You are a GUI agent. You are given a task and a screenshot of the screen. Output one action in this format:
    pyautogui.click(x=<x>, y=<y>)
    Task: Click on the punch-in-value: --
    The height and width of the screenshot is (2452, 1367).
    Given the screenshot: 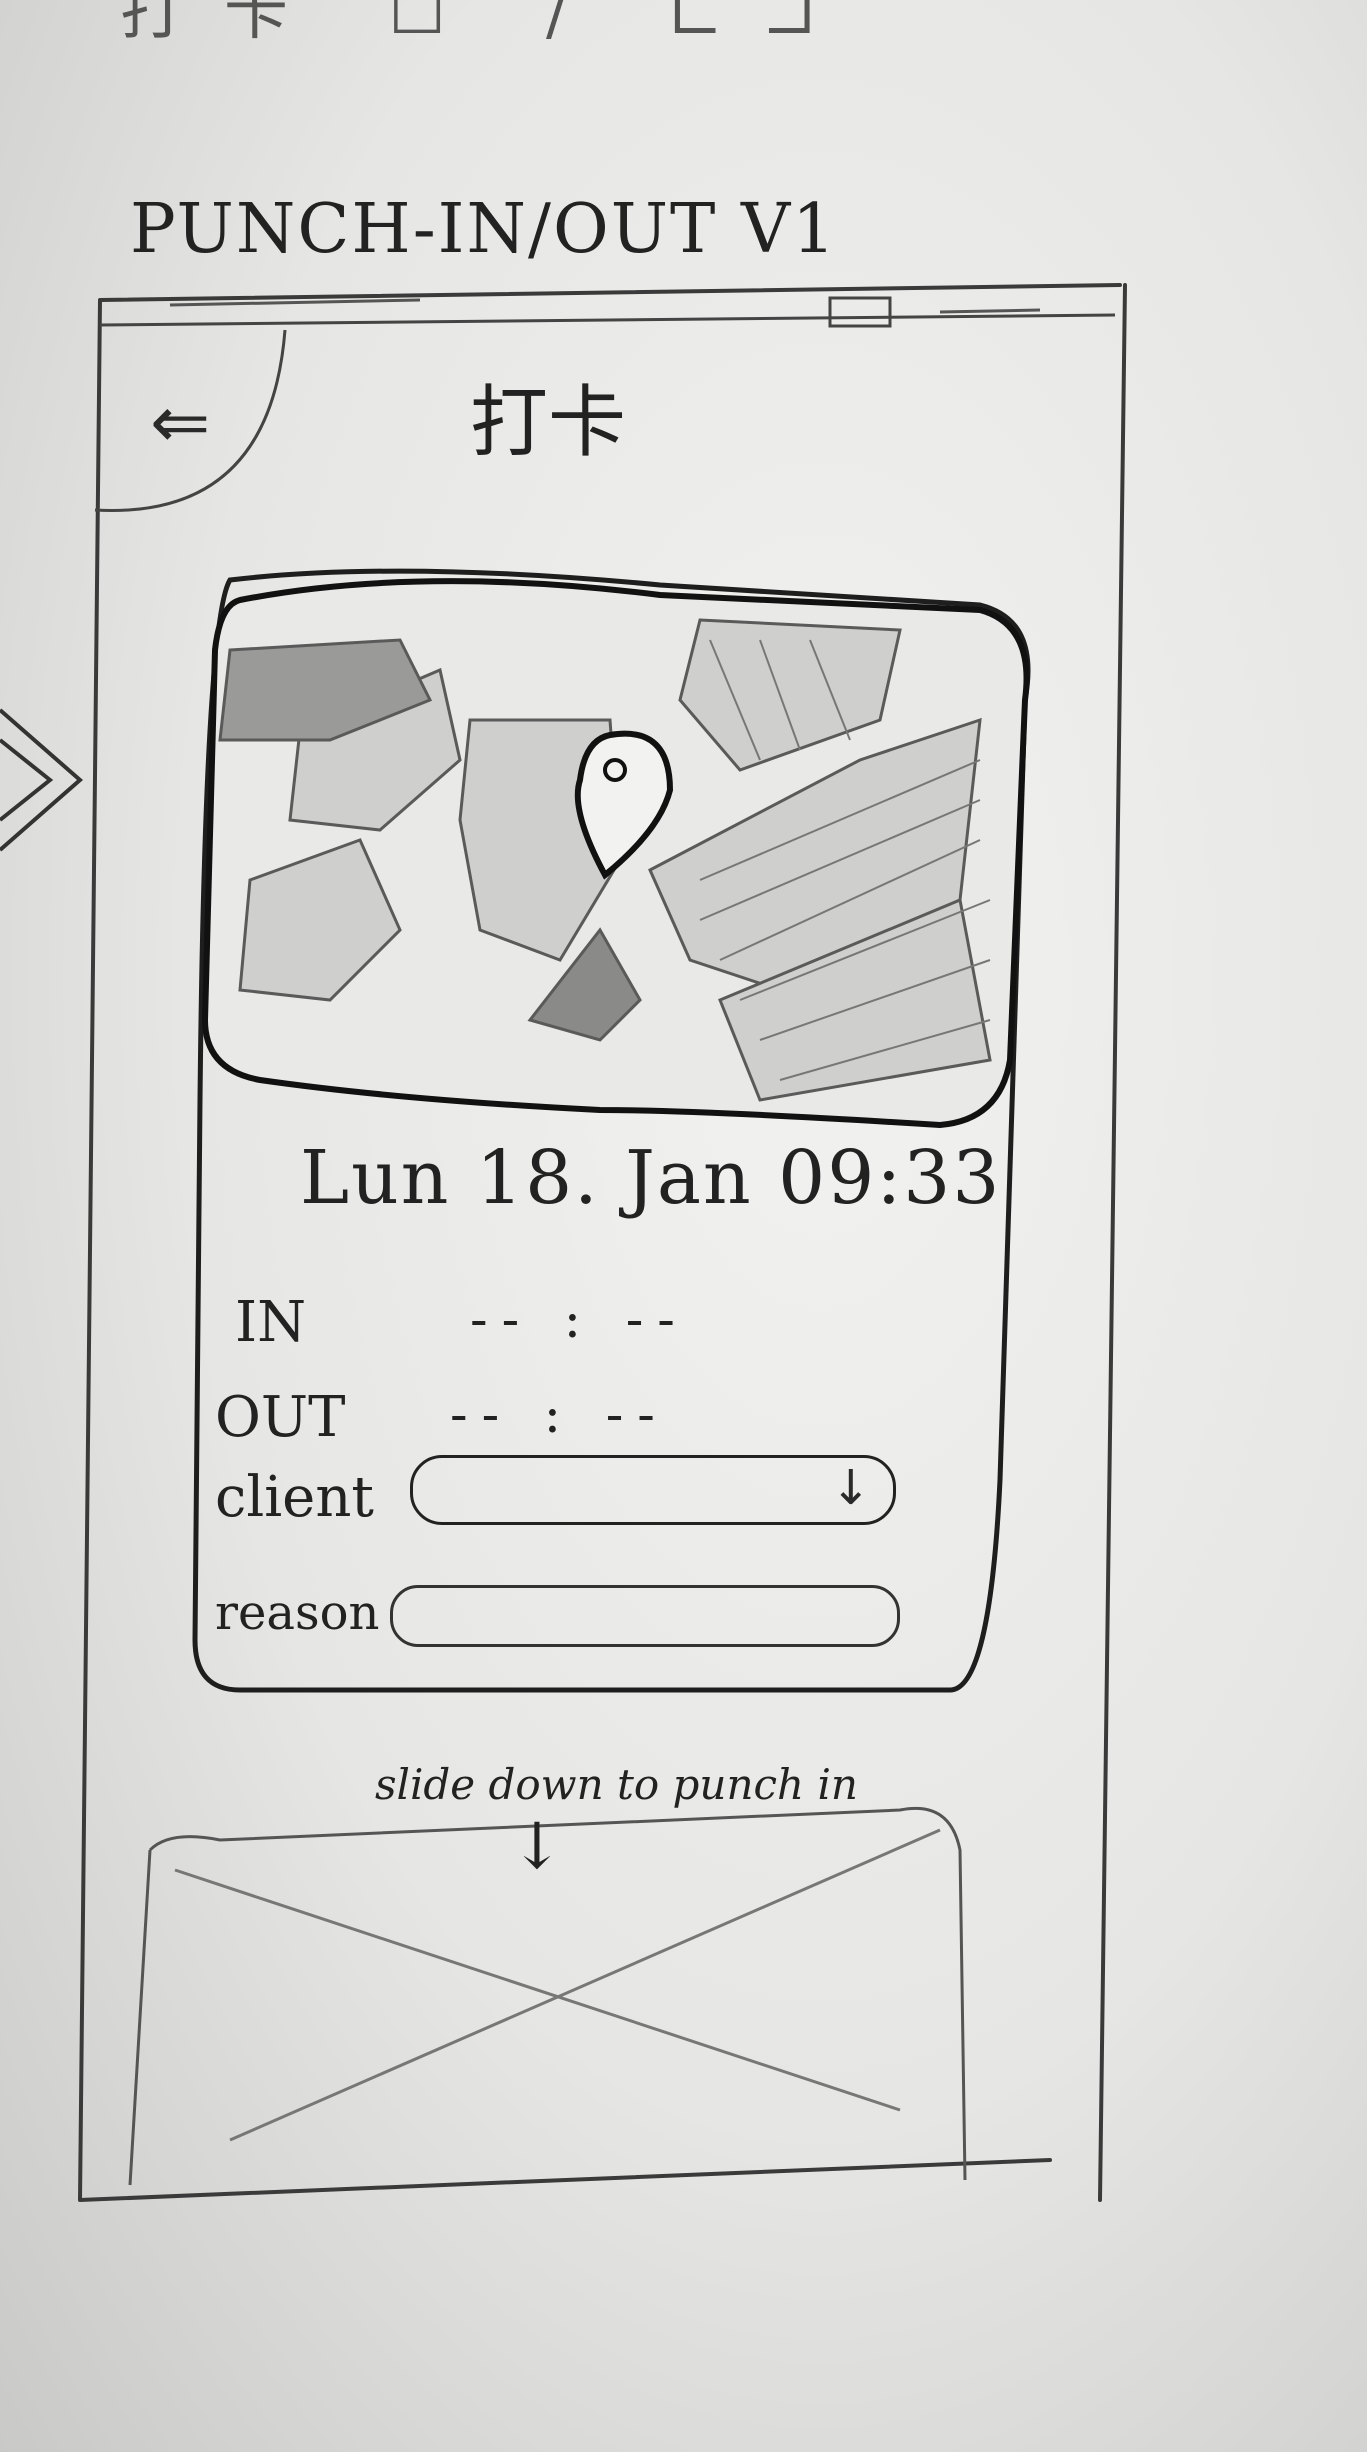 What is the action you would take?
    pyautogui.click(x=579, y=1320)
    